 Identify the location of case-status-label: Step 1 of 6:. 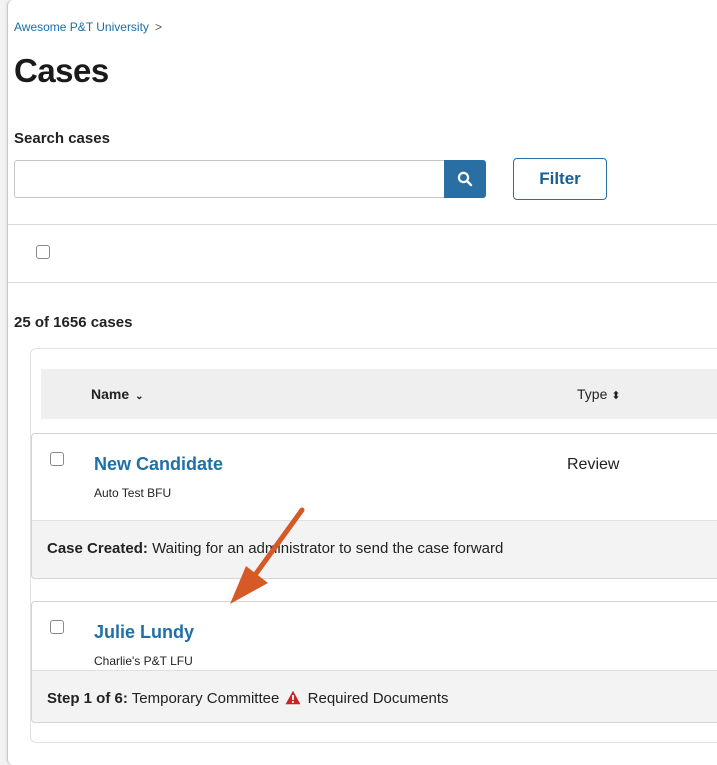
(87, 698).